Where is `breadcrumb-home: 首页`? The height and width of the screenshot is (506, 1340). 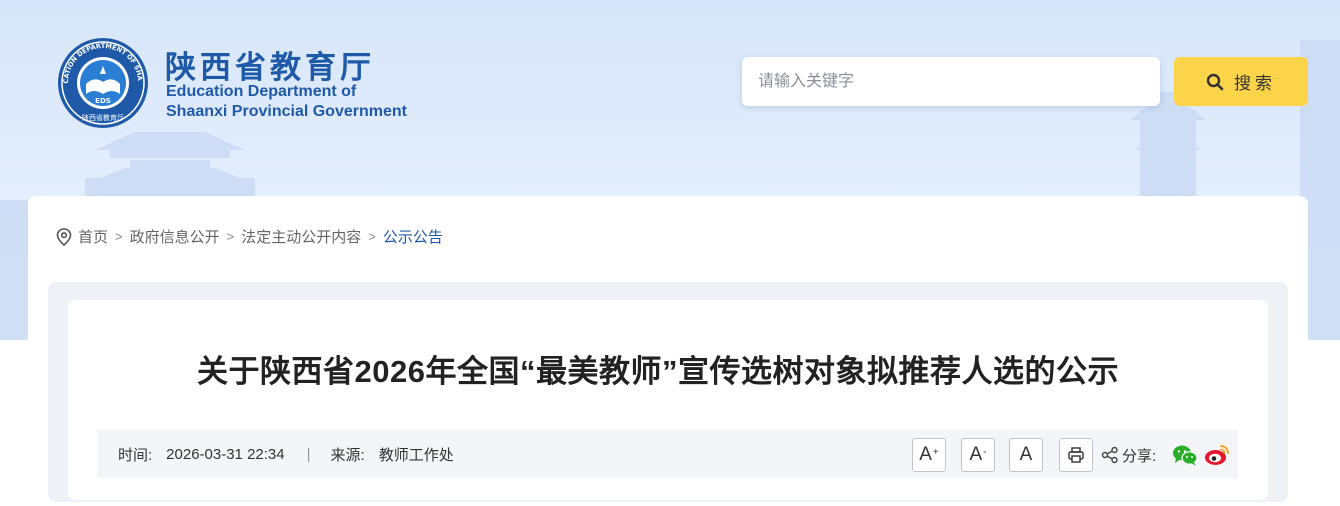 breadcrumb-home: 首页 is located at coordinates (93, 236).